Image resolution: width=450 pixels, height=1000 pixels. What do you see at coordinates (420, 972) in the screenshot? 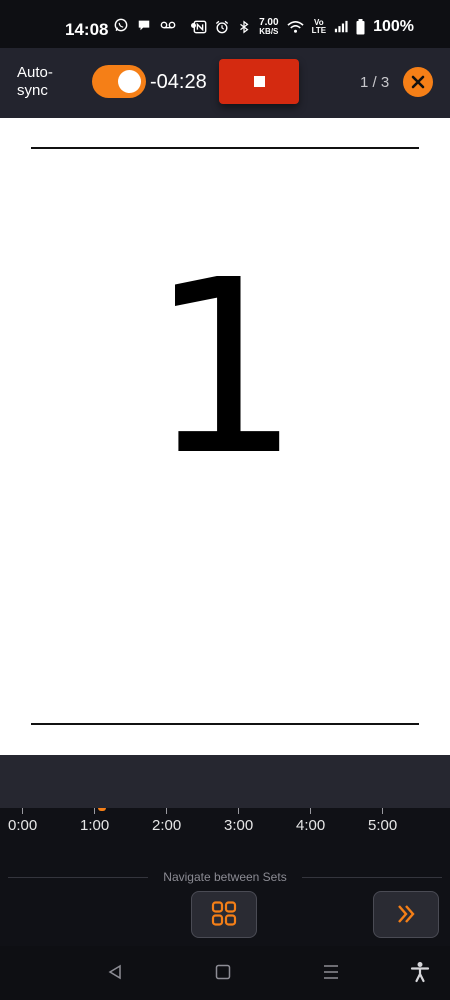
I see `accessibility-icon` at bounding box center [420, 972].